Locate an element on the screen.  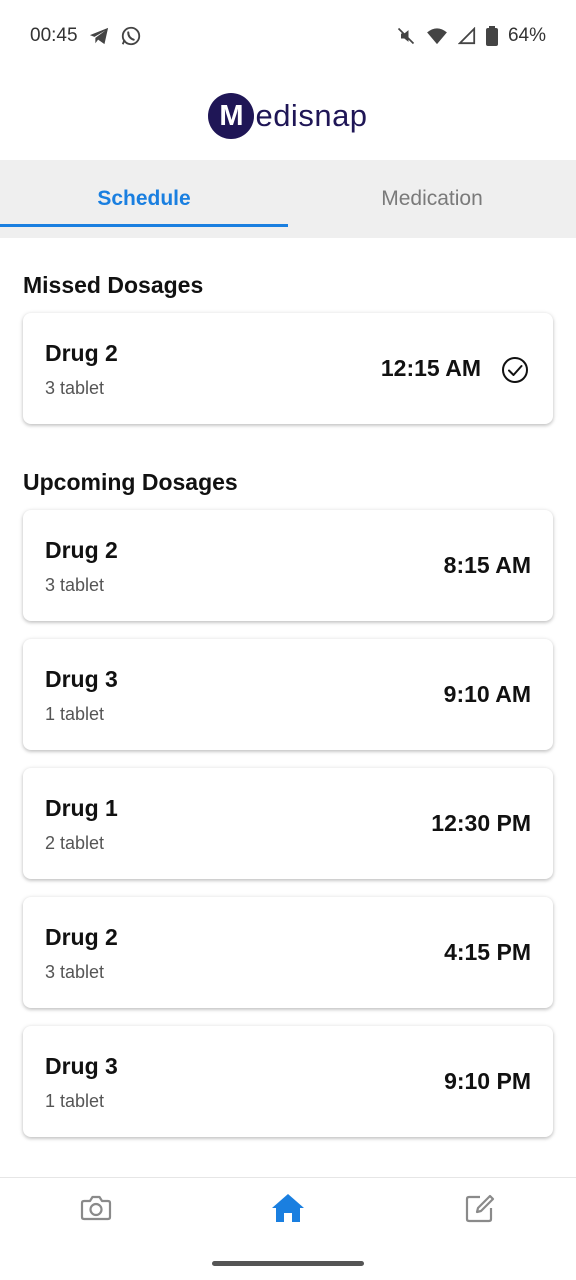
nav-edit is located at coordinates (480, 1207).